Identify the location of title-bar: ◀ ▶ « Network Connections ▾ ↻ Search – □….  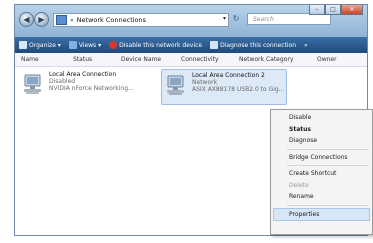
(191, 21).